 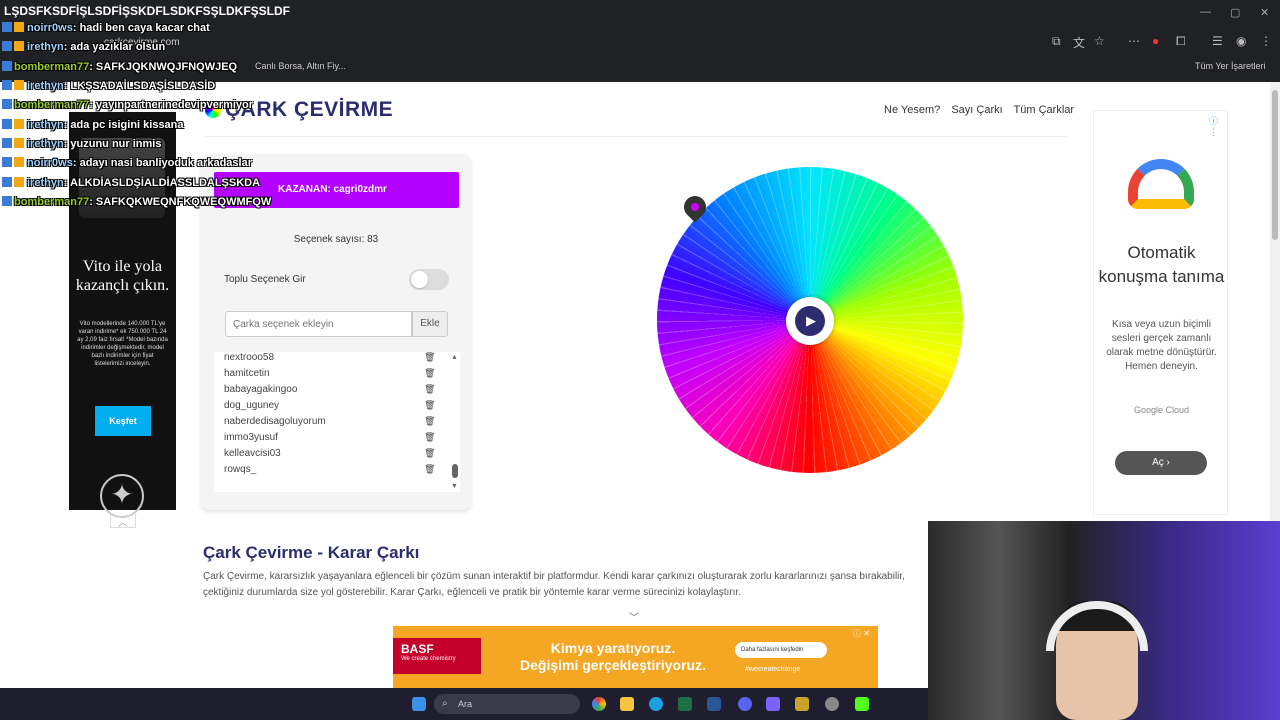 What do you see at coordinates (265, 279) in the screenshot?
I see `bulk-input-label: Toplu Seçenek Gir` at bounding box center [265, 279].